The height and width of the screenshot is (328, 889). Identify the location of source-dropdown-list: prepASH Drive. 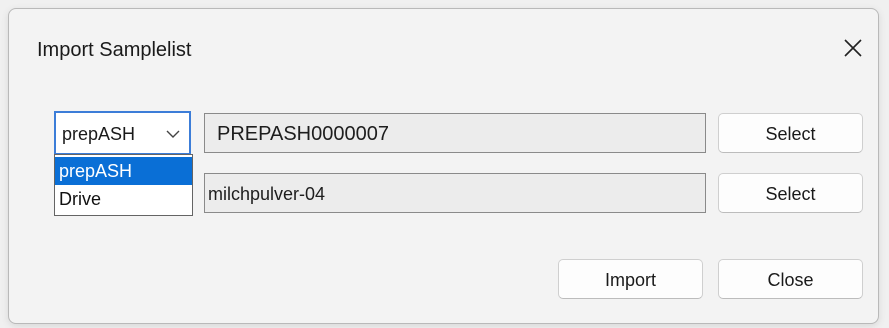
(123, 185).